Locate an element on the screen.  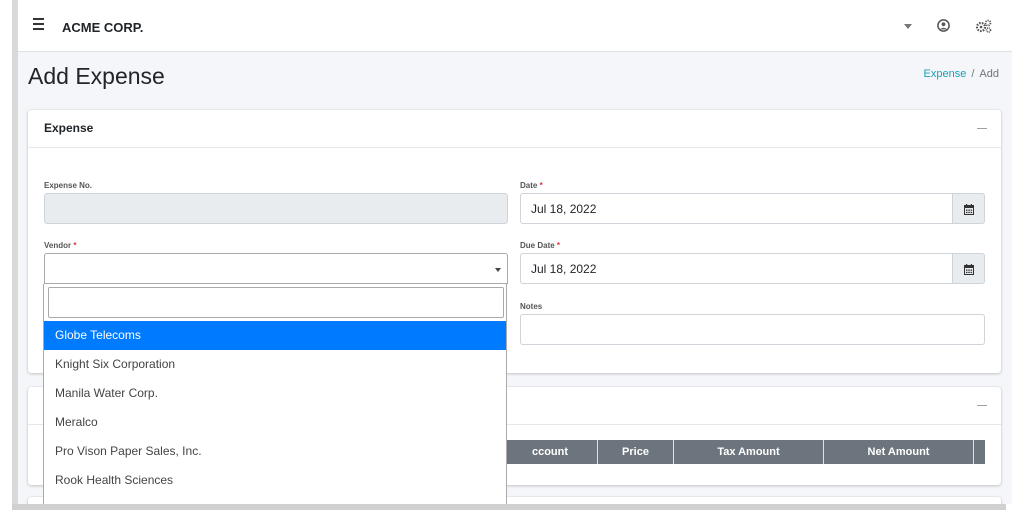
date-field: Jul 18, 2022 is located at coordinates (736, 208).